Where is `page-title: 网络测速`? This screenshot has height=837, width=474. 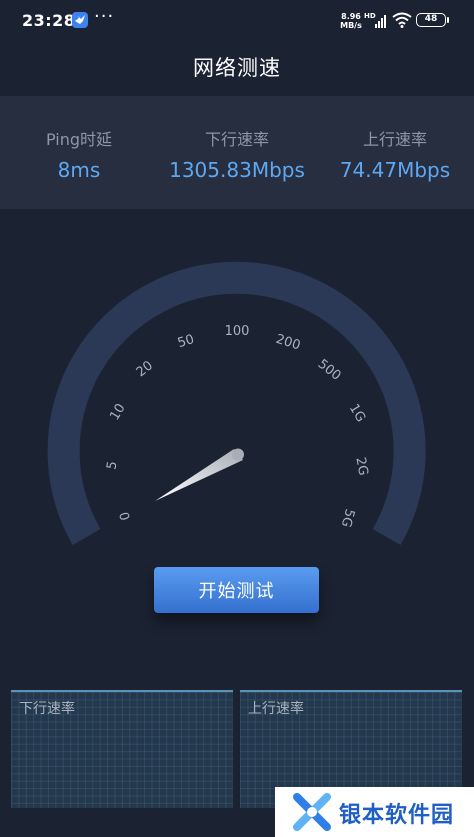 page-title: 网络测速 is located at coordinates (237, 68).